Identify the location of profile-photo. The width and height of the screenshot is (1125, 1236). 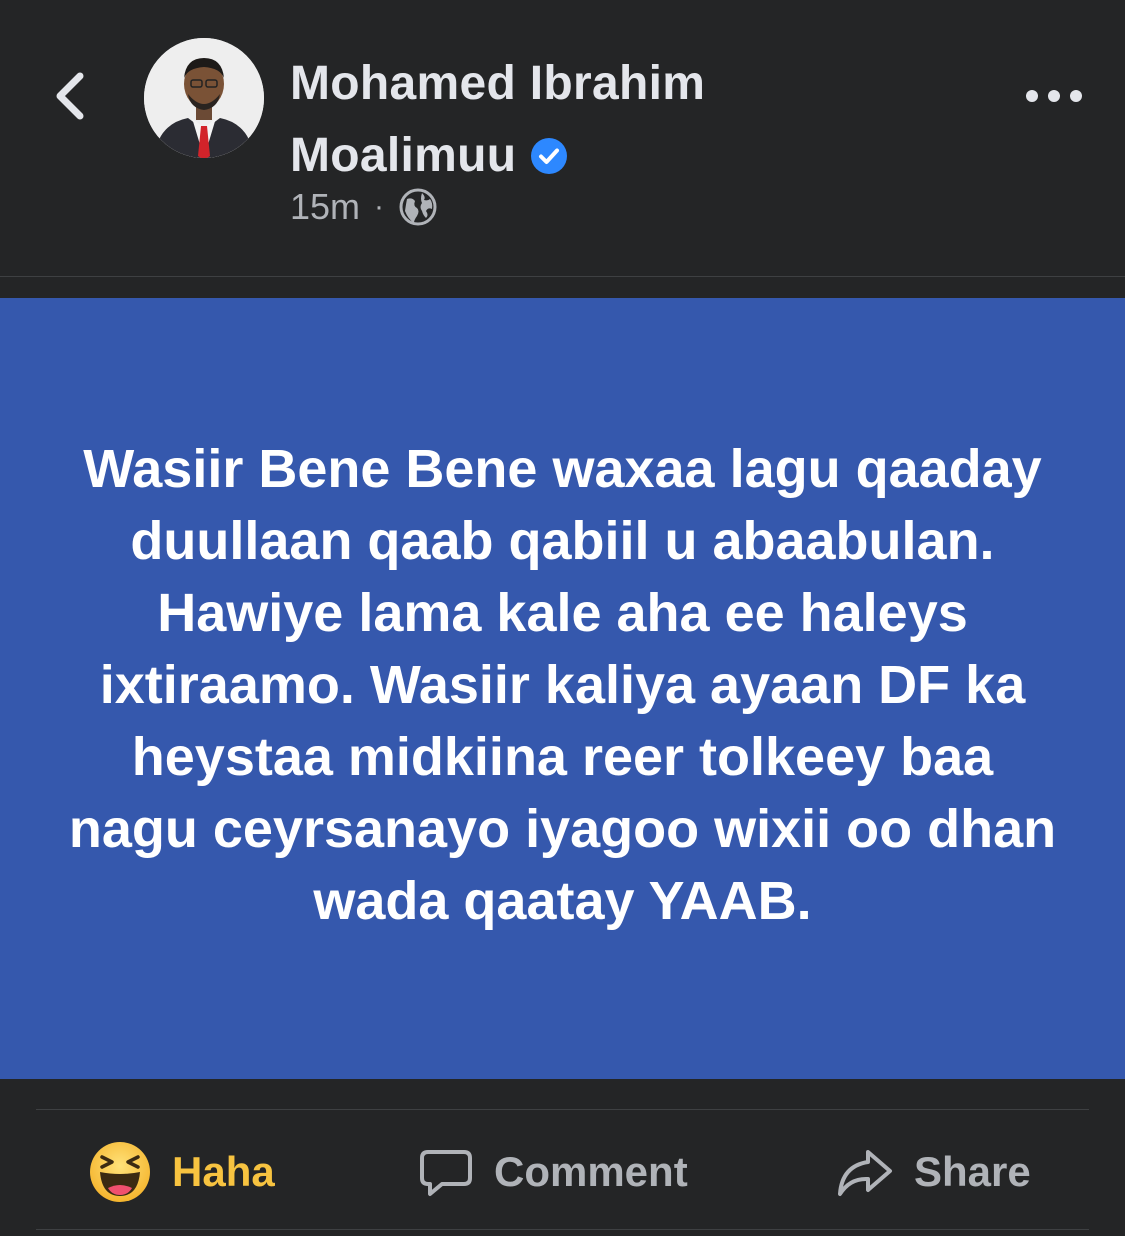
(204, 98).